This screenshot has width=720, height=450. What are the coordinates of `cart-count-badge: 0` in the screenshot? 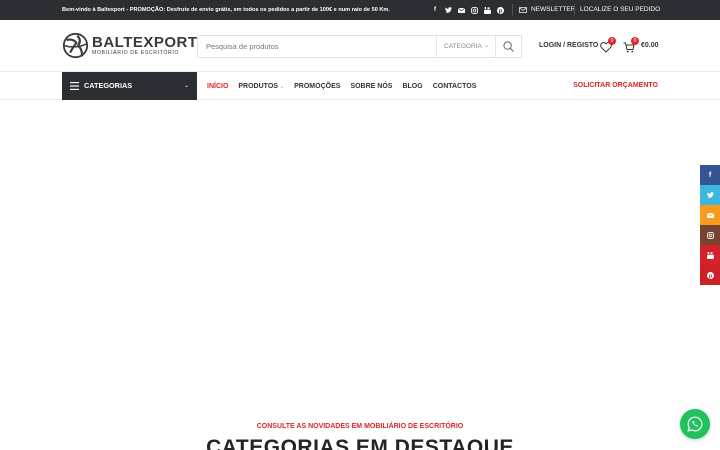 It's located at (635, 41).